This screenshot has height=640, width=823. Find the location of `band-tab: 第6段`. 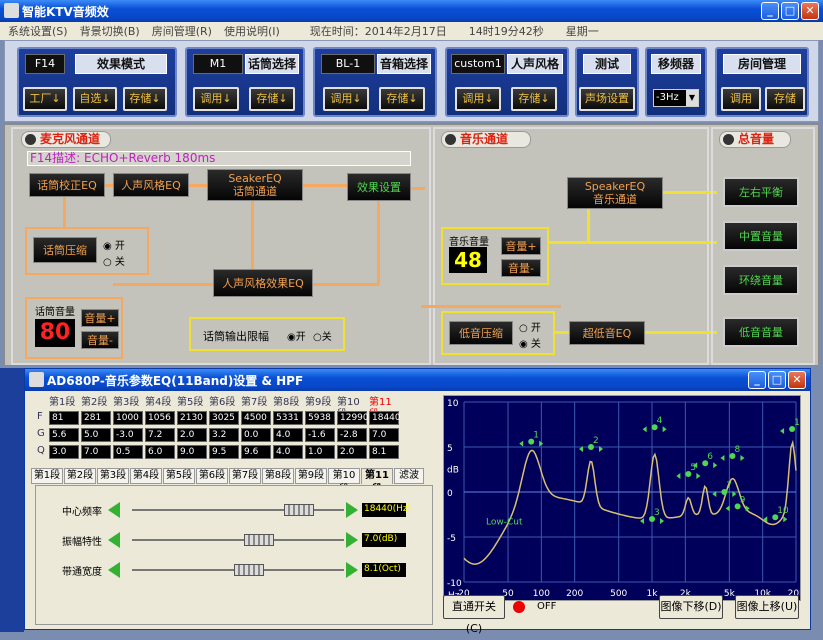

band-tab: 第6段 is located at coordinates (212, 476).